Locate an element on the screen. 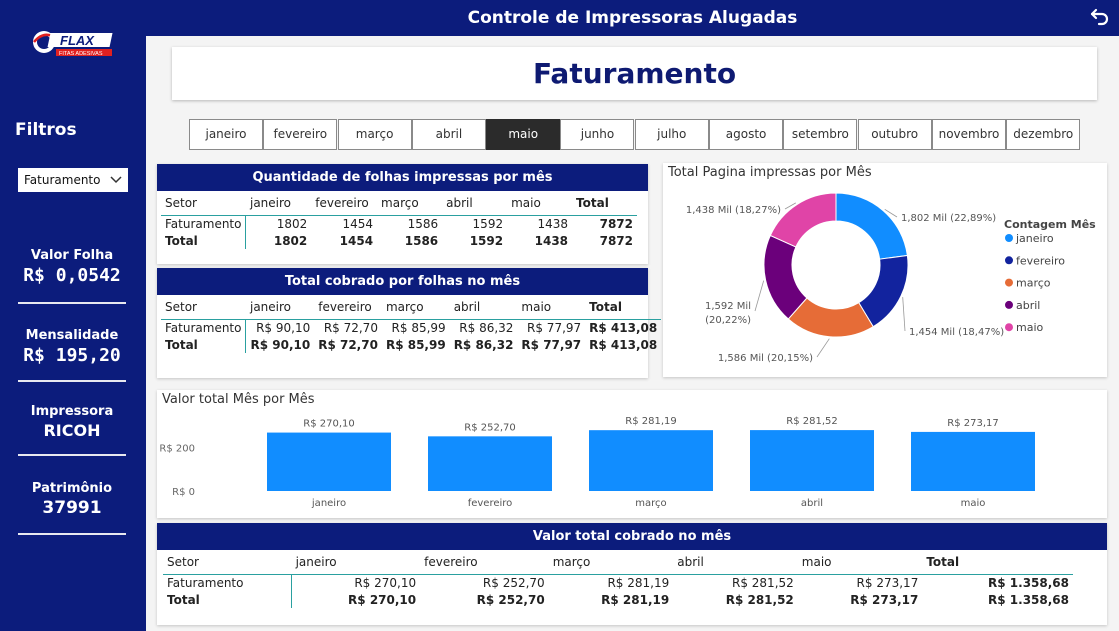  table-cell: 7872 is located at coordinates (616, 240).